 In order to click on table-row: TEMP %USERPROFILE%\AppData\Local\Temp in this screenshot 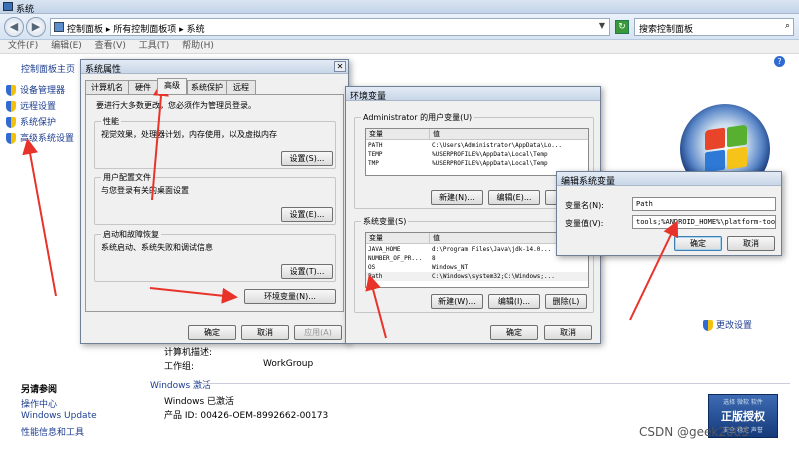, I will do `click(477, 154)`.